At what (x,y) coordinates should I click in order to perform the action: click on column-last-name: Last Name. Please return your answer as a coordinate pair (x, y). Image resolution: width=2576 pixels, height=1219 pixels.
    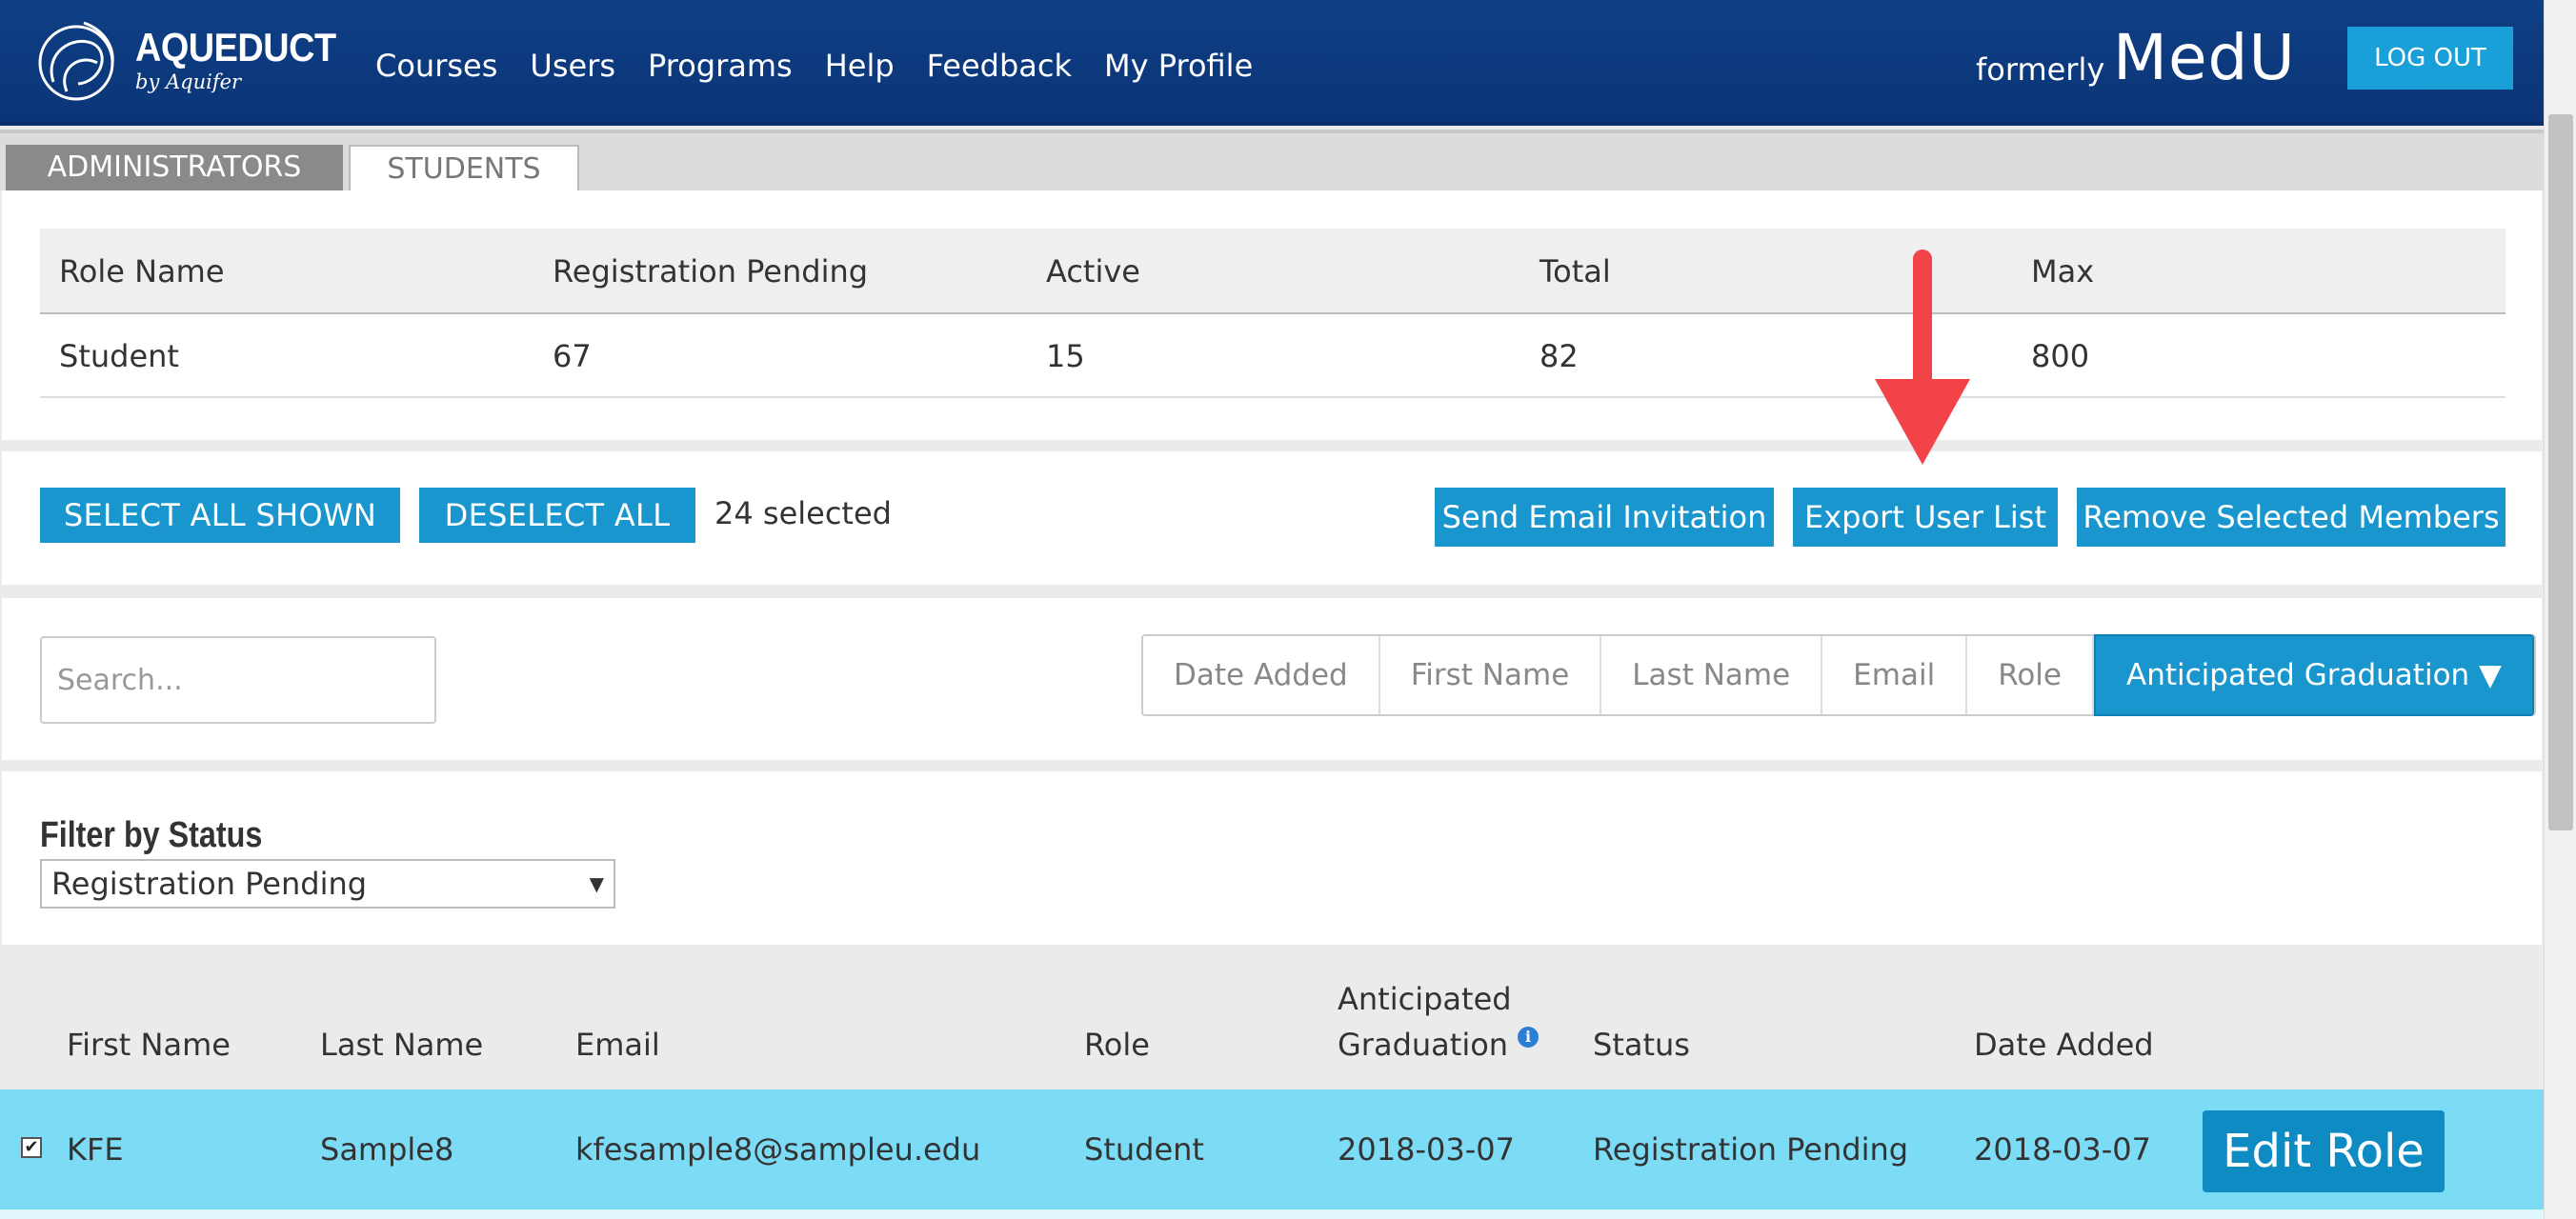
    Looking at the image, I should click on (402, 1045).